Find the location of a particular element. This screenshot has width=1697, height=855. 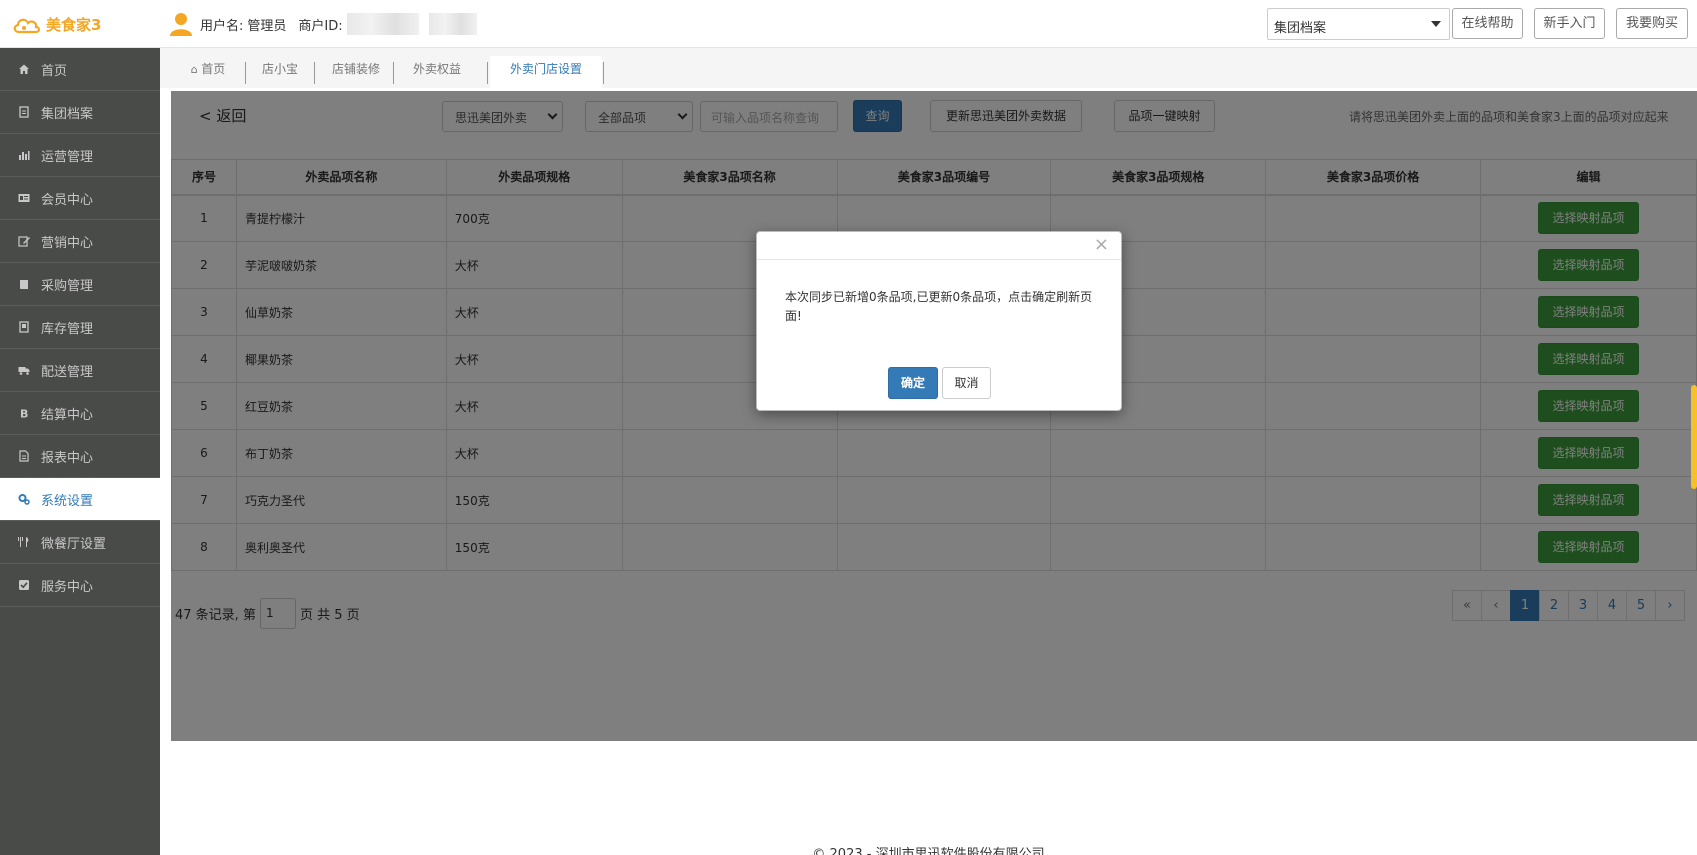

item-search-input: 可输入品项名称查询 is located at coordinates (769, 116).